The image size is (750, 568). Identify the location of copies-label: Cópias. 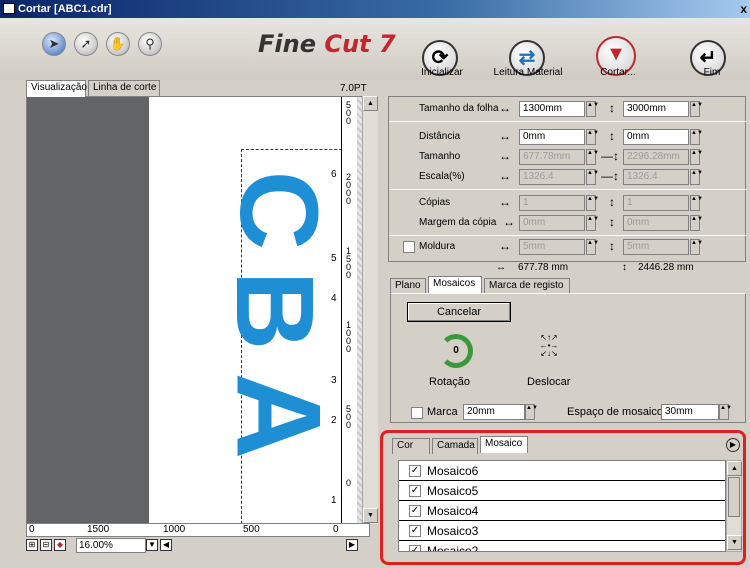
(435, 202).